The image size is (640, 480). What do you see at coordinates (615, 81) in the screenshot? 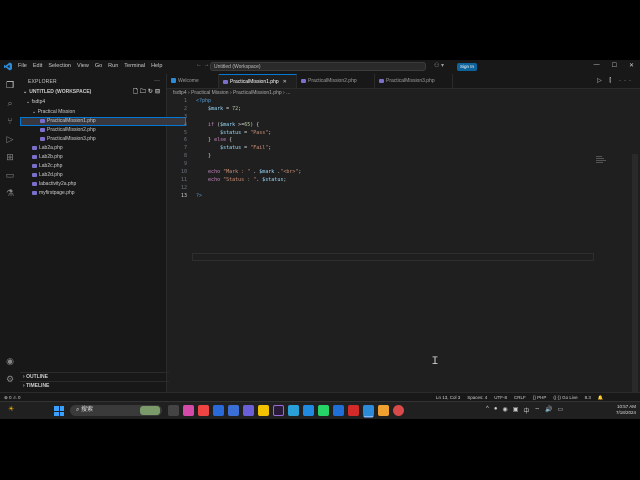
I see `editor-actions: ▷ ⫿ ···` at bounding box center [615, 81].